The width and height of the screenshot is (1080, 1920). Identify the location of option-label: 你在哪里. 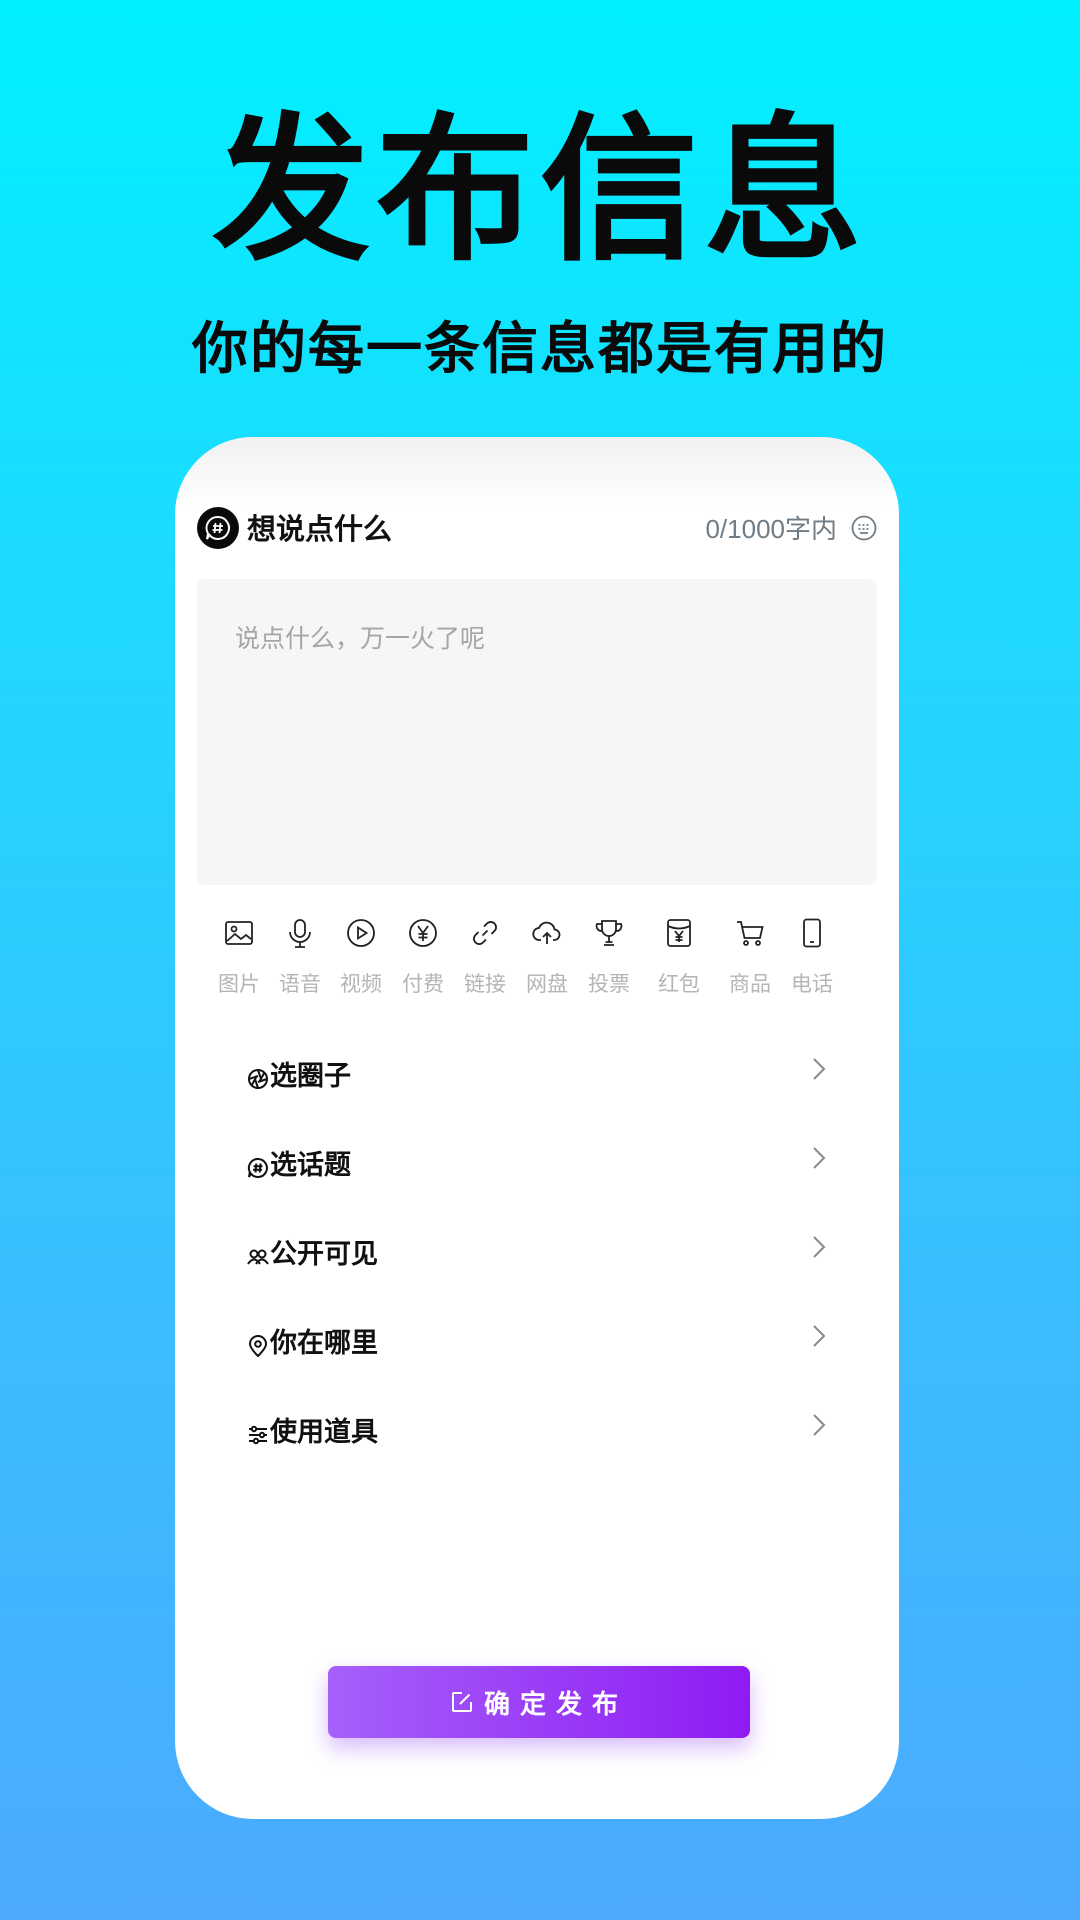
(324, 1343).